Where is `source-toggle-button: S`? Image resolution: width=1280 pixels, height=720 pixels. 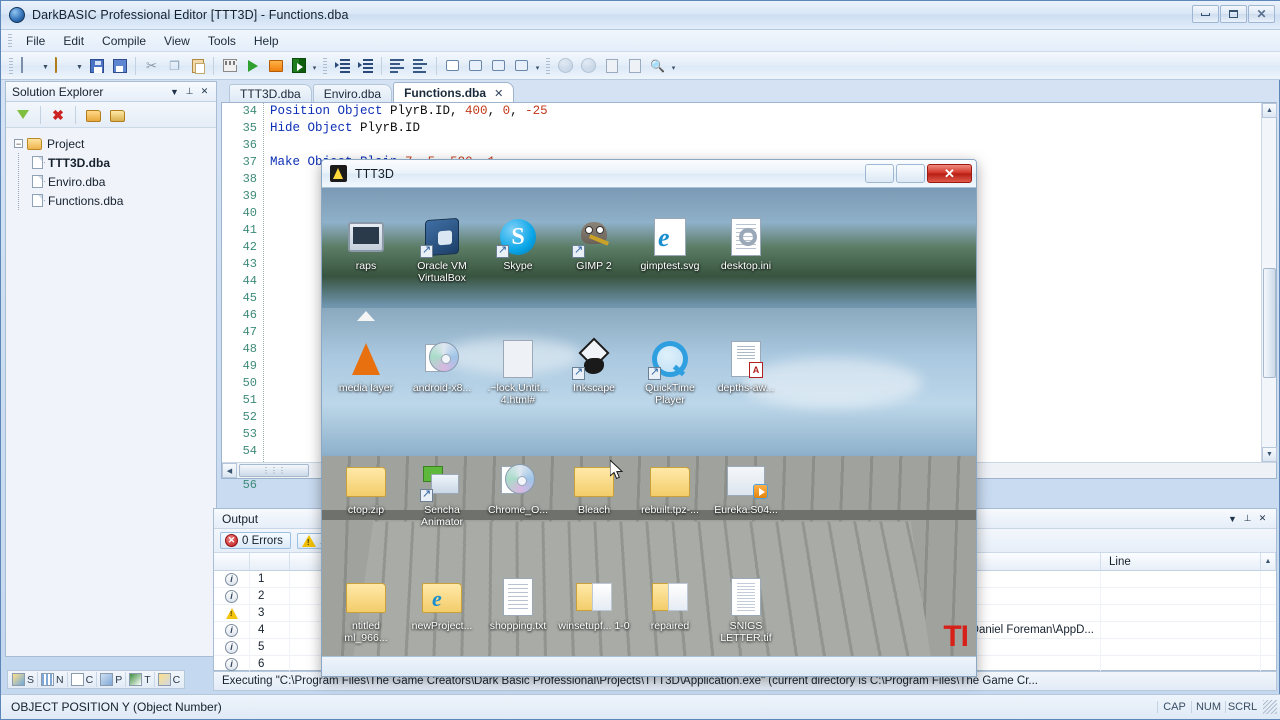 source-toggle-button: S is located at coordinates (24, 679).